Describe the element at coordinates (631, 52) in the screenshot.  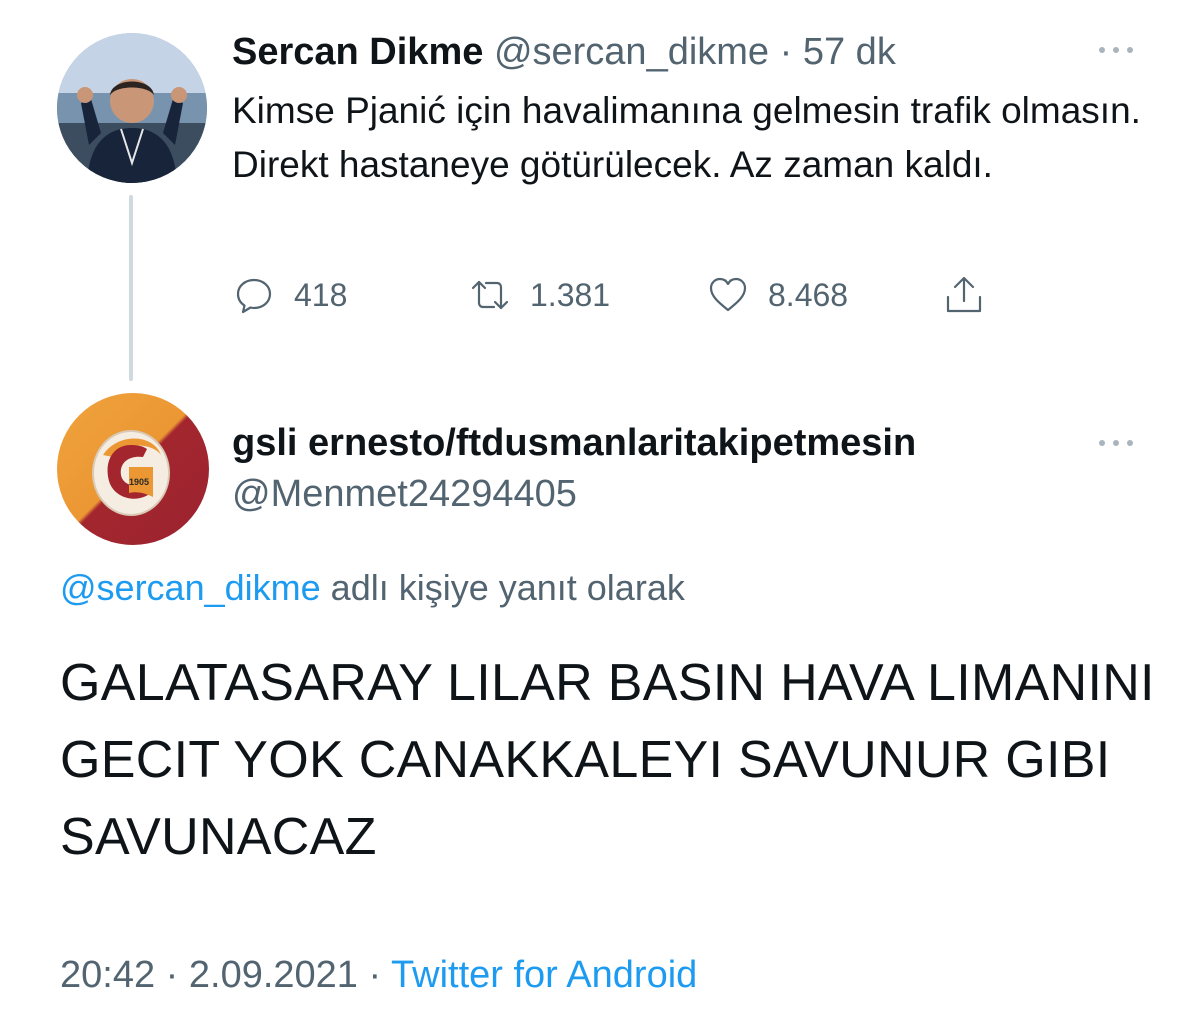
I see `author-handle: @sercan_dikme` at that location.